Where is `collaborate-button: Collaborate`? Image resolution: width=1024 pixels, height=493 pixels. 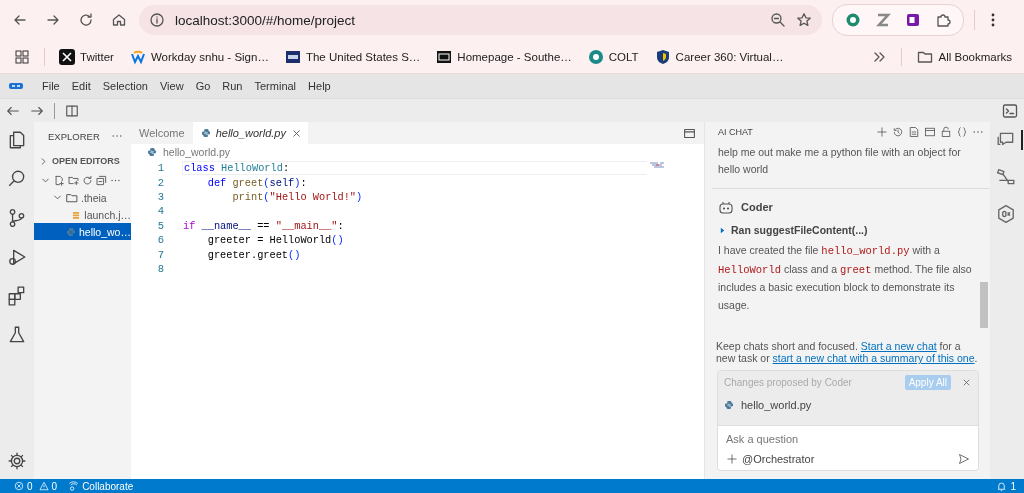
collaborate-button: Collaborate is located at coordinates (108, 486).